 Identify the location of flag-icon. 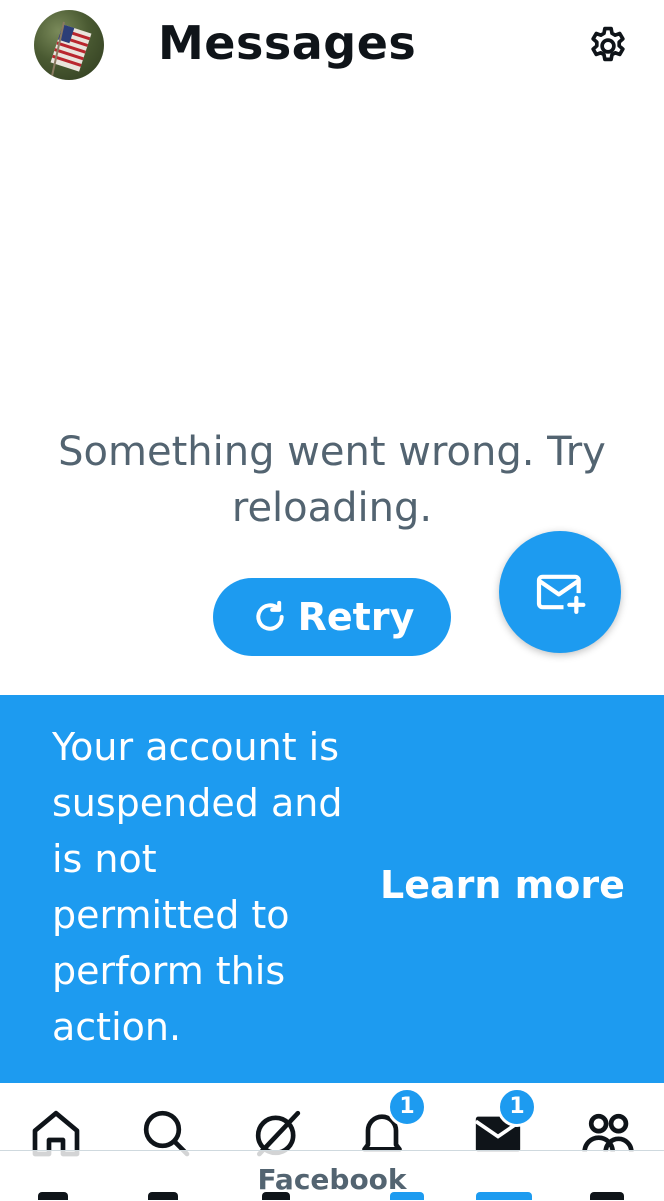
(71, 49).